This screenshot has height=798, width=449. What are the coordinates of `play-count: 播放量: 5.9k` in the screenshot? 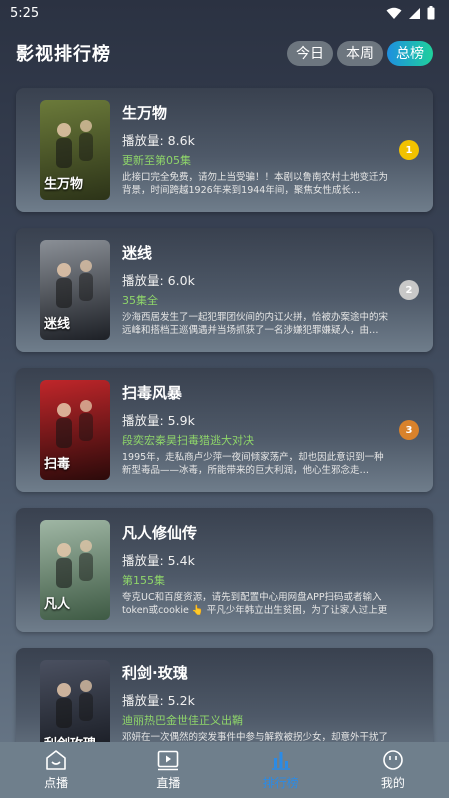 It's located at (158, 420).